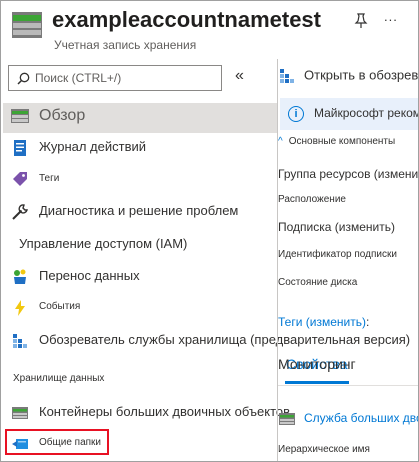  Describe the element at coordinates (125, 78) in the screenshot. I see `search-input` at that location.